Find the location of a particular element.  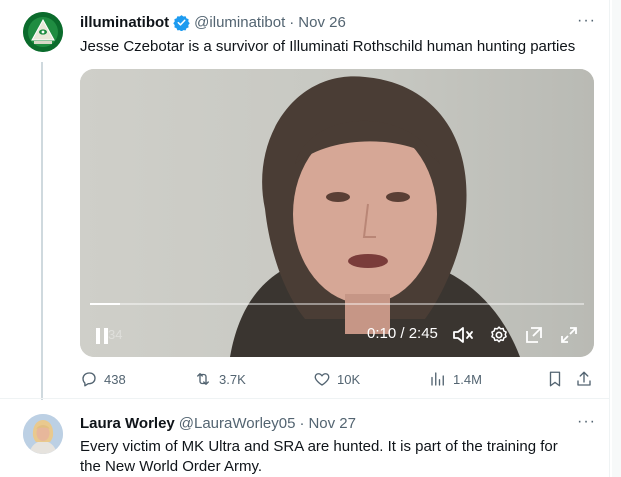

repost-count: 3.7K is located at coordinates (232, 379).